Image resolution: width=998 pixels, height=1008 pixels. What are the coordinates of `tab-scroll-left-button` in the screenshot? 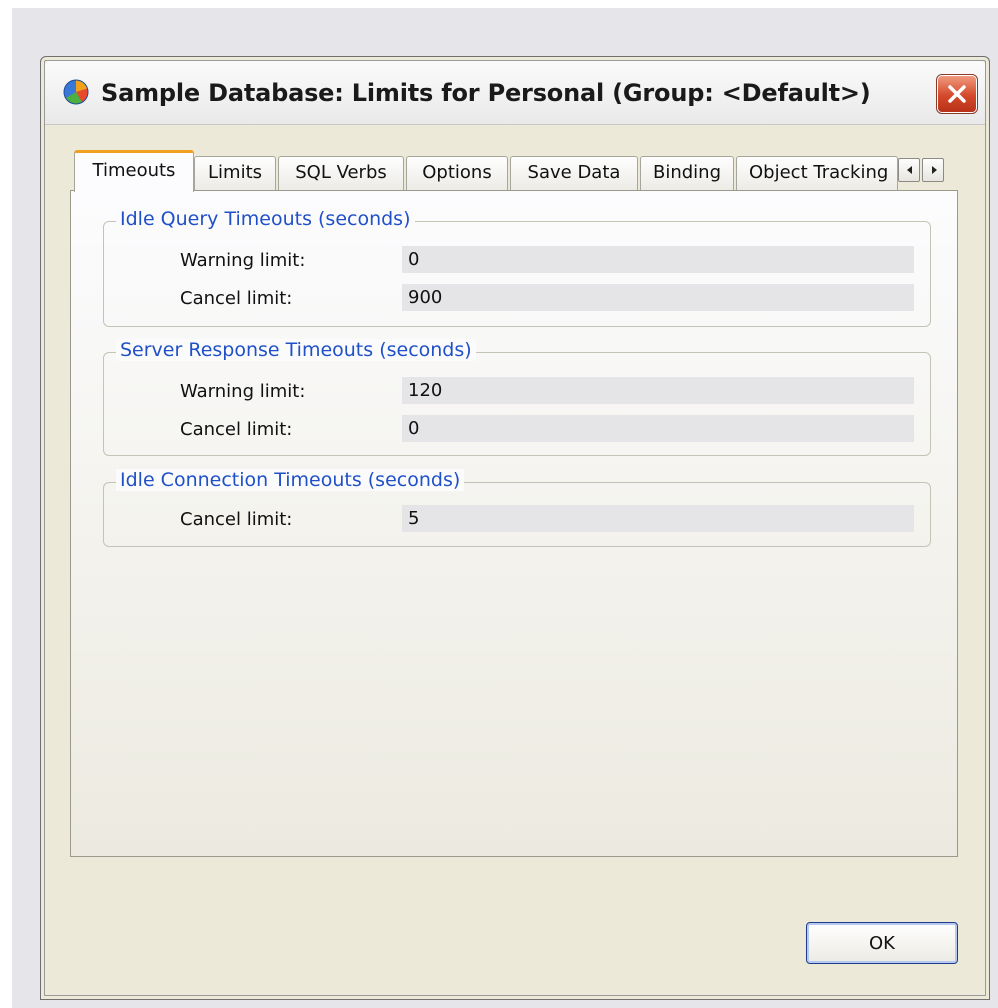 It's located at (909, 170).